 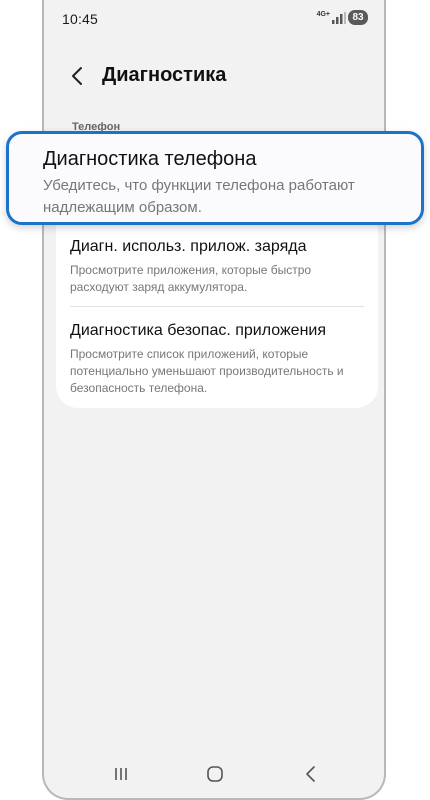 I want to click on navigation-bar, so click(x=214, y=776).